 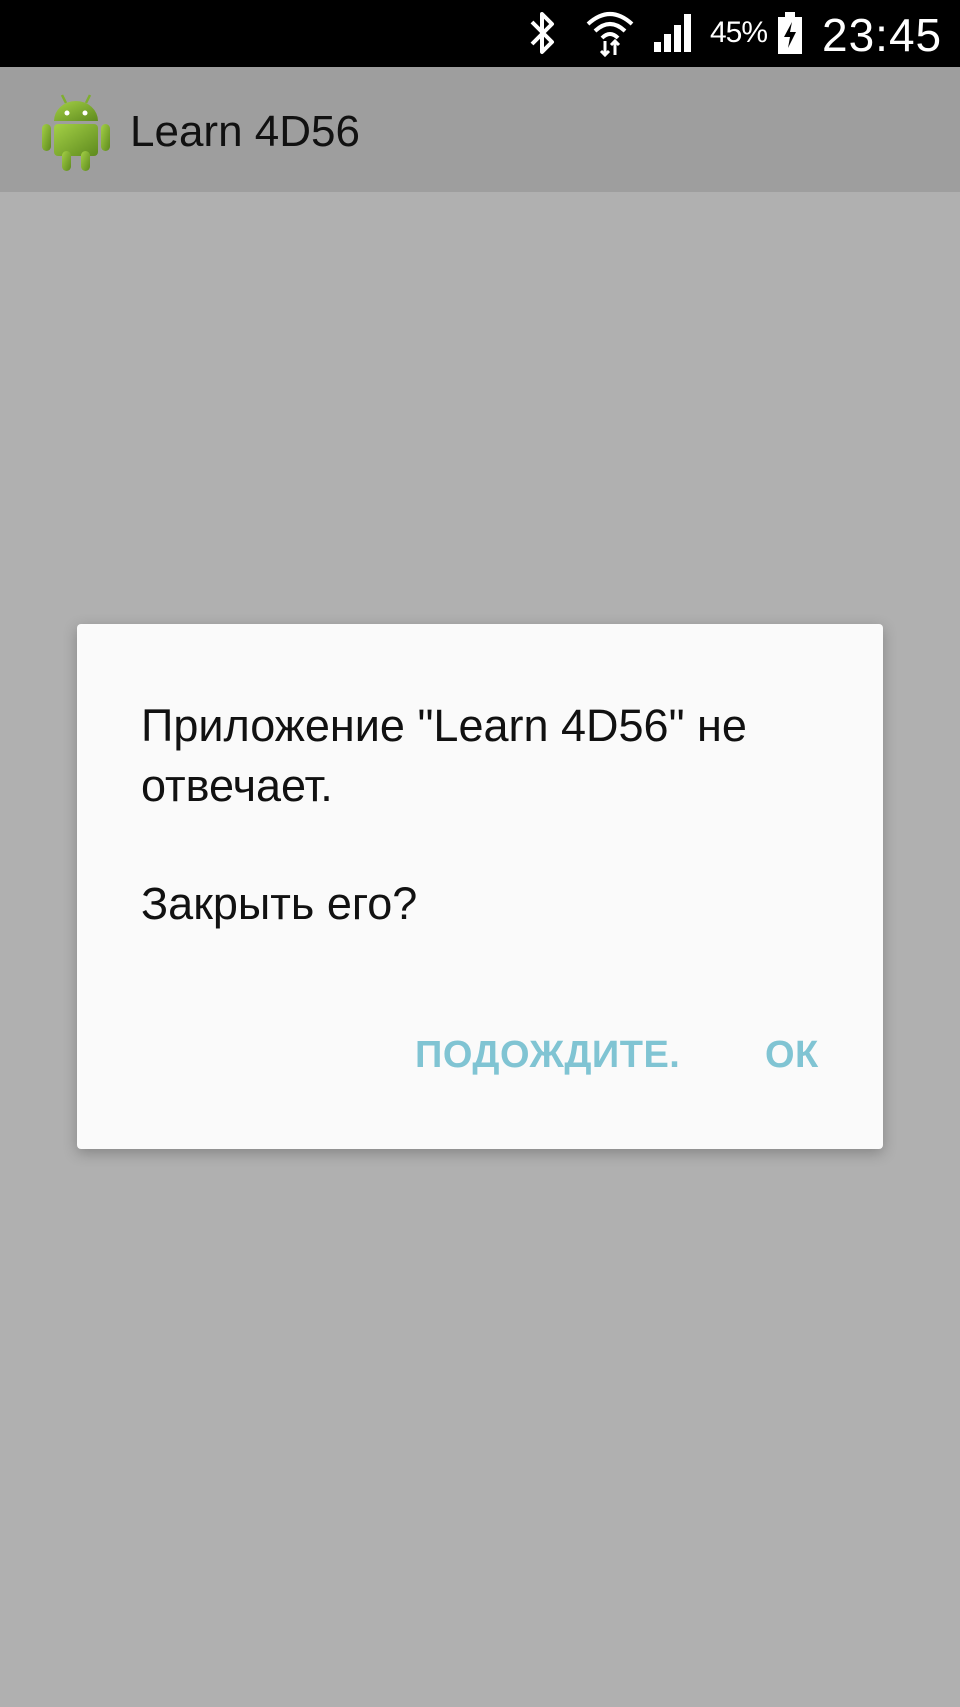 I want to click on action-bar: Learn 4D56, so click(x=480, y=129).